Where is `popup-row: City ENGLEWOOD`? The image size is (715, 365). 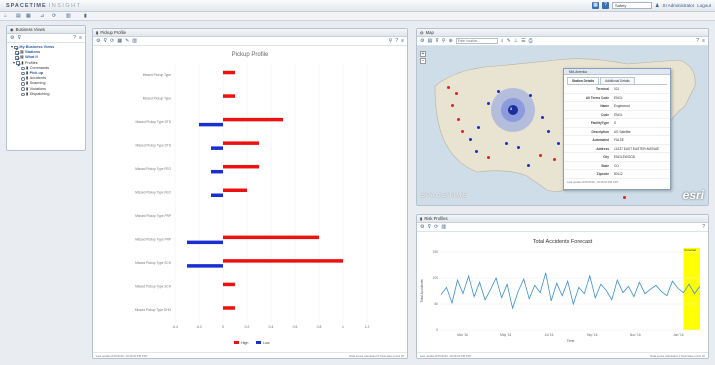 popup-row: City ENGLEWOOD is located at coordinates (617, 157).